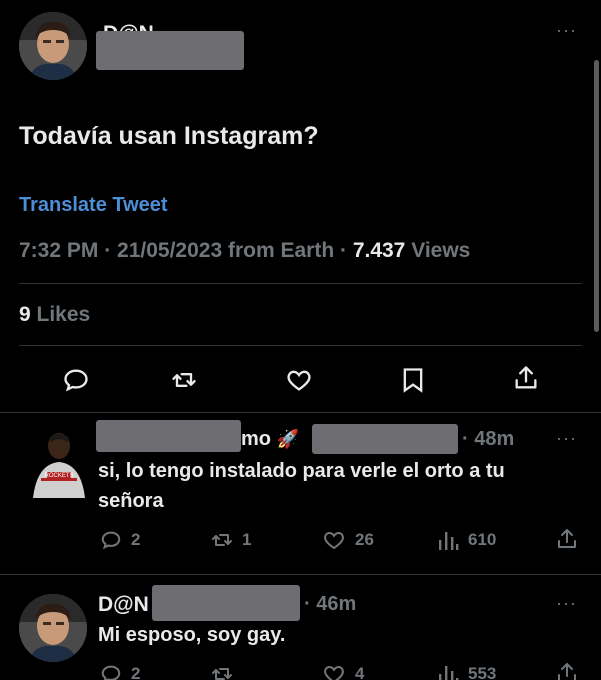 Image resolution: width=601 pixels, height=680 pixels. What do you see at coordinates (256, 439) in the screenshot?
I see `display-name-partial: mo` at bounding box center [256, 439].